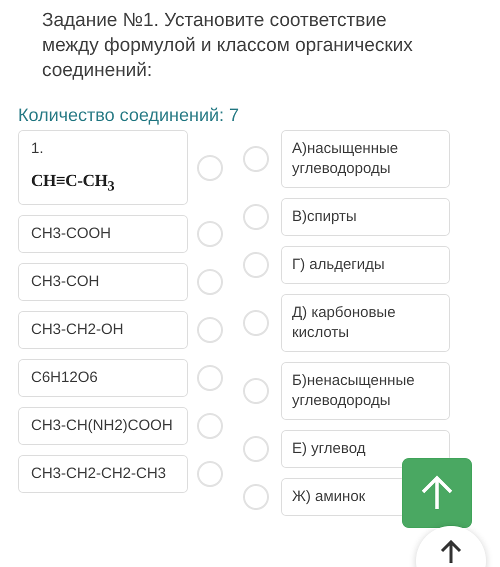 The height and width of the screenshot is (567, 500). Describe the element at coordinates (365, 323) in the screenshot. I see `class-card: Д) карбоновые кислоты` at that location.